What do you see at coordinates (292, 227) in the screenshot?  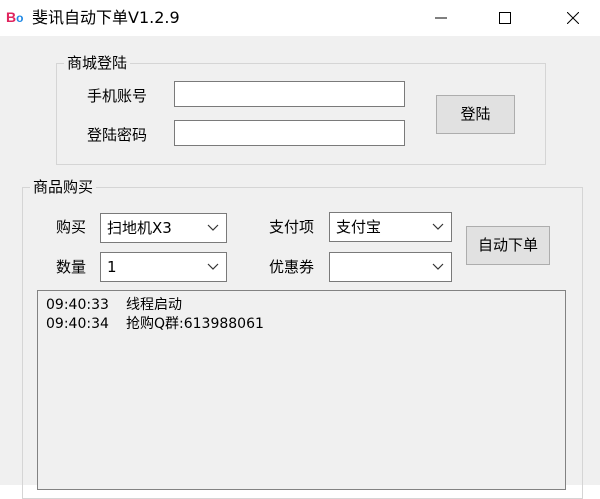 I see `payment-label: 支付项` at bounding box center [292, 227].